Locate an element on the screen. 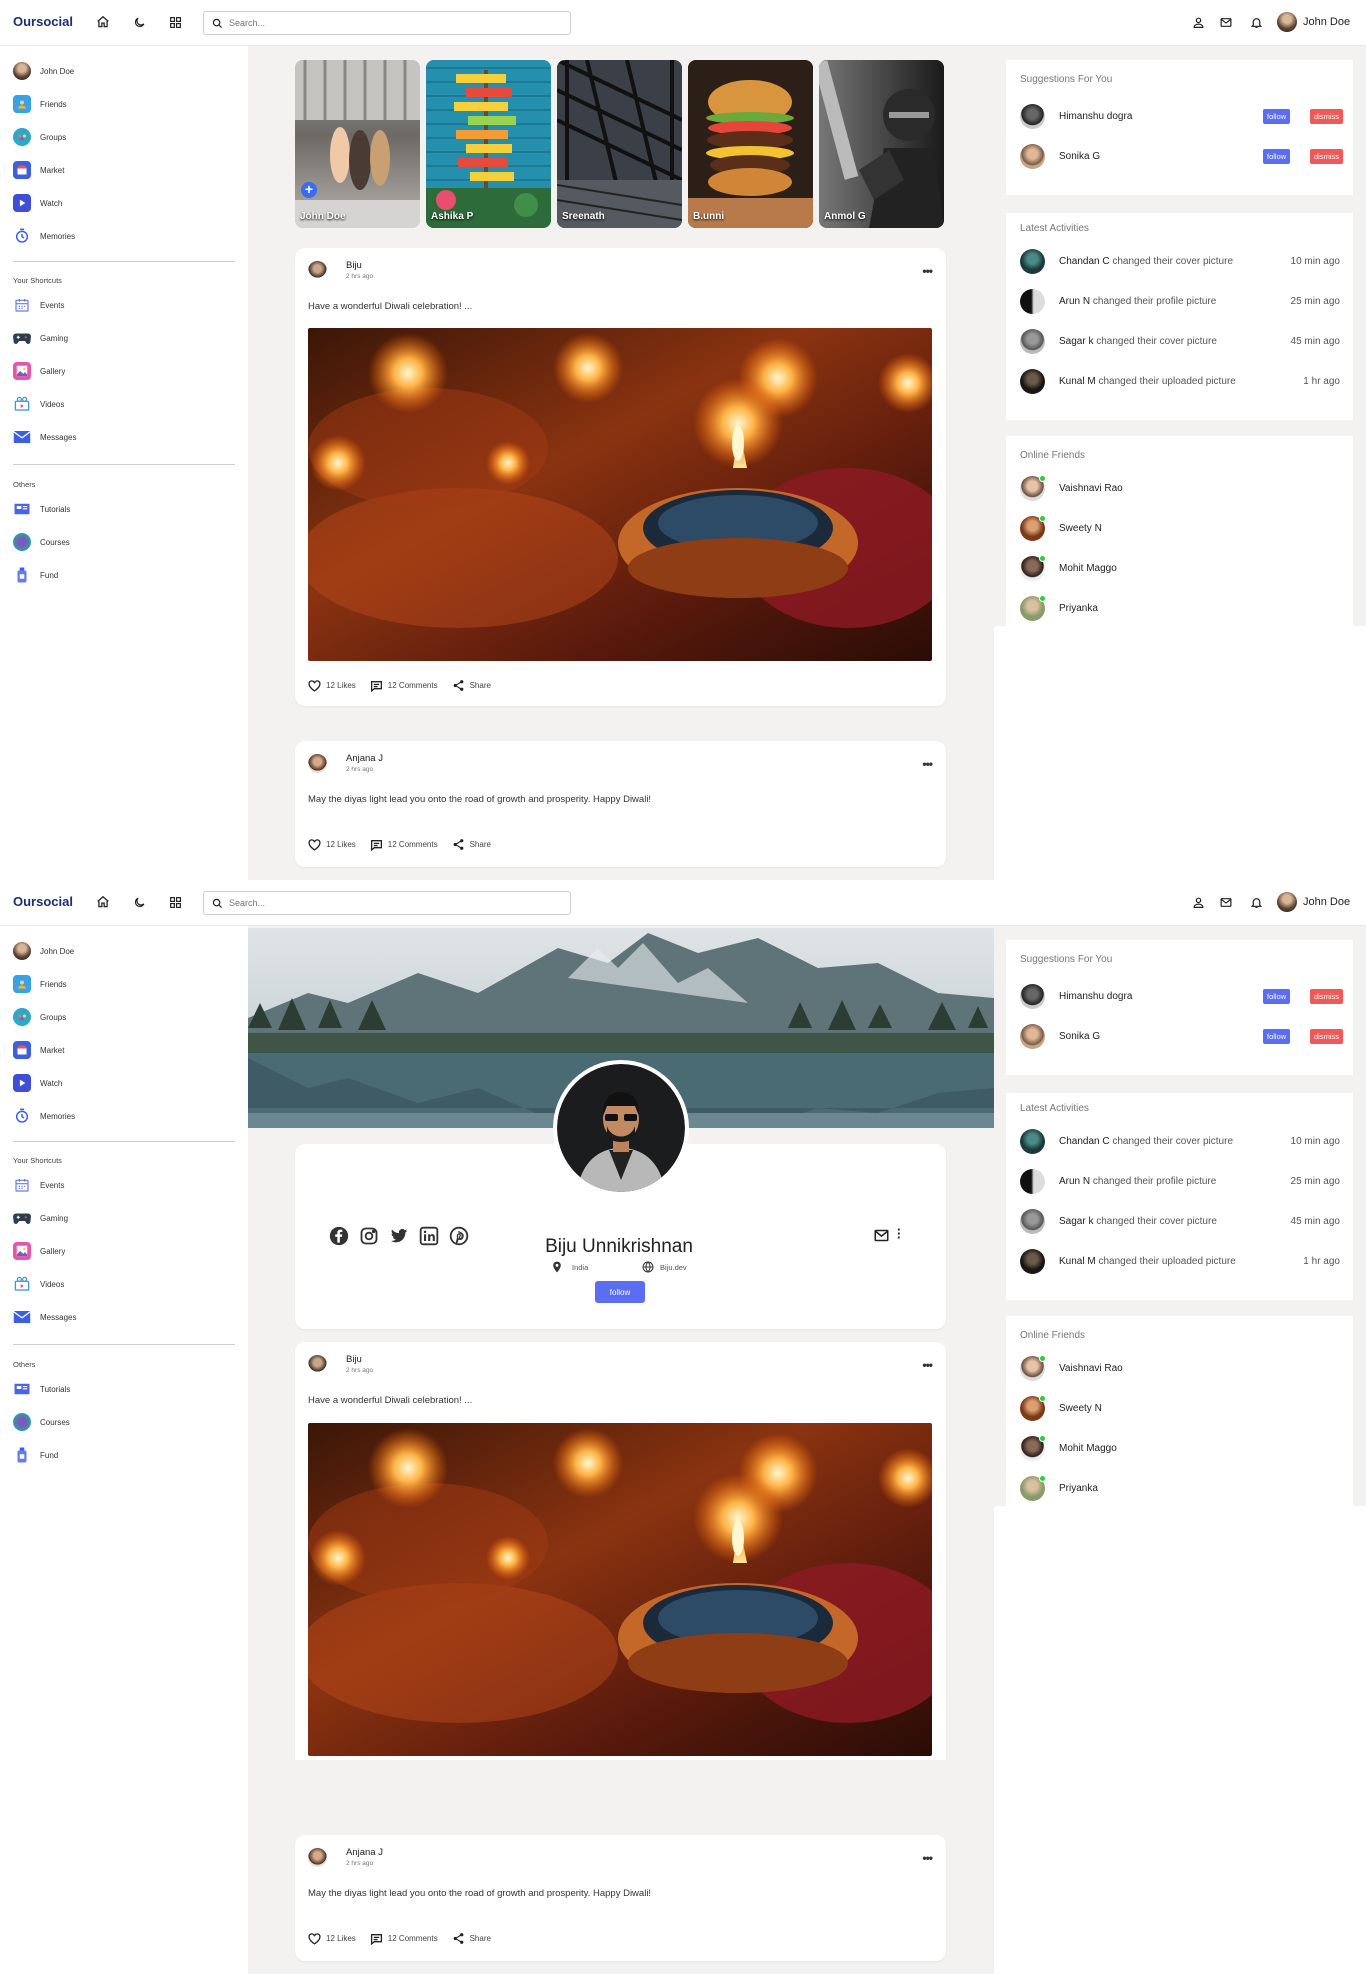  sidebar-item-market: Market is located at coordinates (38, 170).